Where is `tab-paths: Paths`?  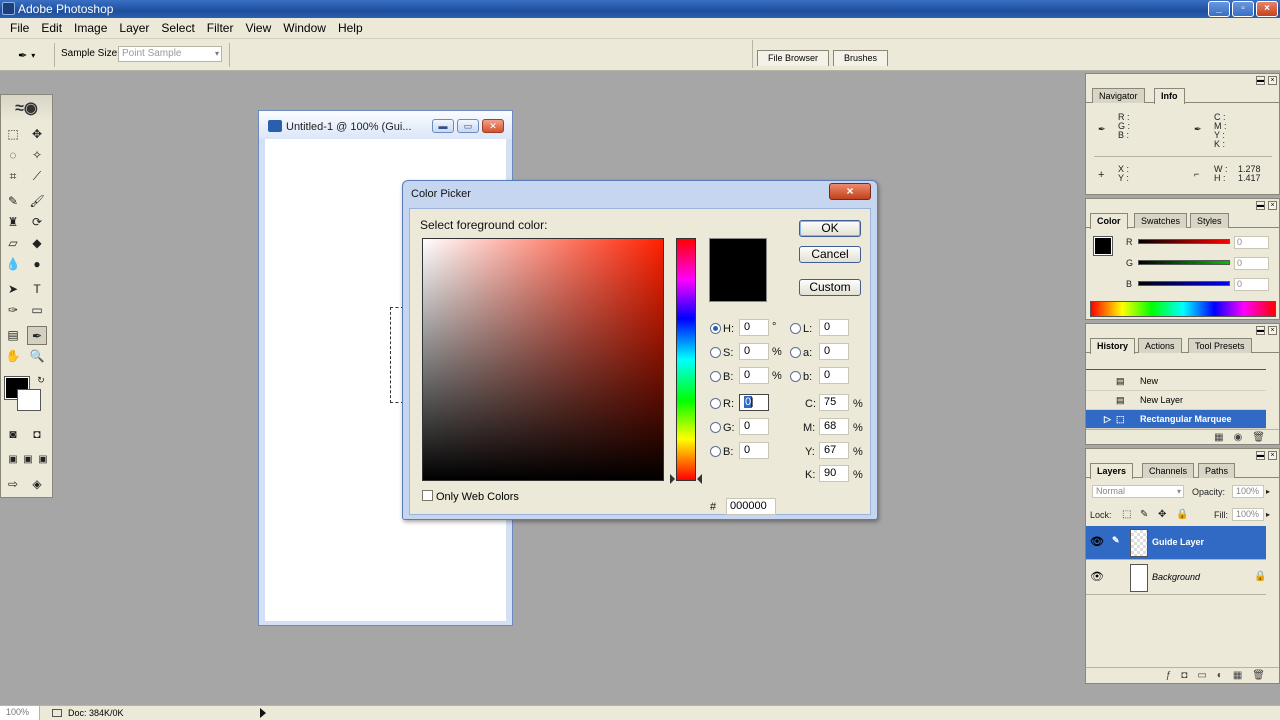
tab-paths: Paths is located at coordinates (1217, 470).